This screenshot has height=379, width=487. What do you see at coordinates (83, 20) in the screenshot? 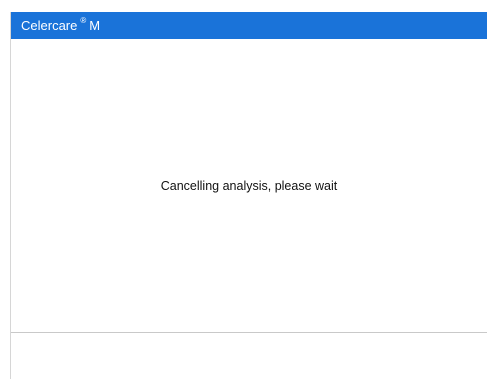
I see `registered-mark: ®` at bounding box center [83, 20].